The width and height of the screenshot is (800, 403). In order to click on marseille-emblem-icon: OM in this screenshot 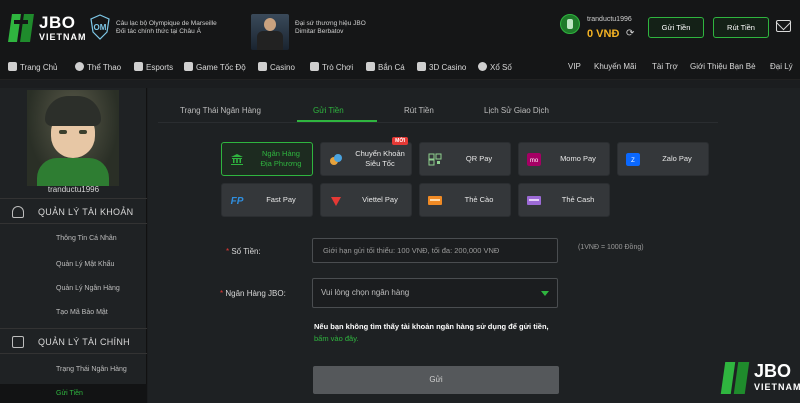, I will do `click(100, 27)`.